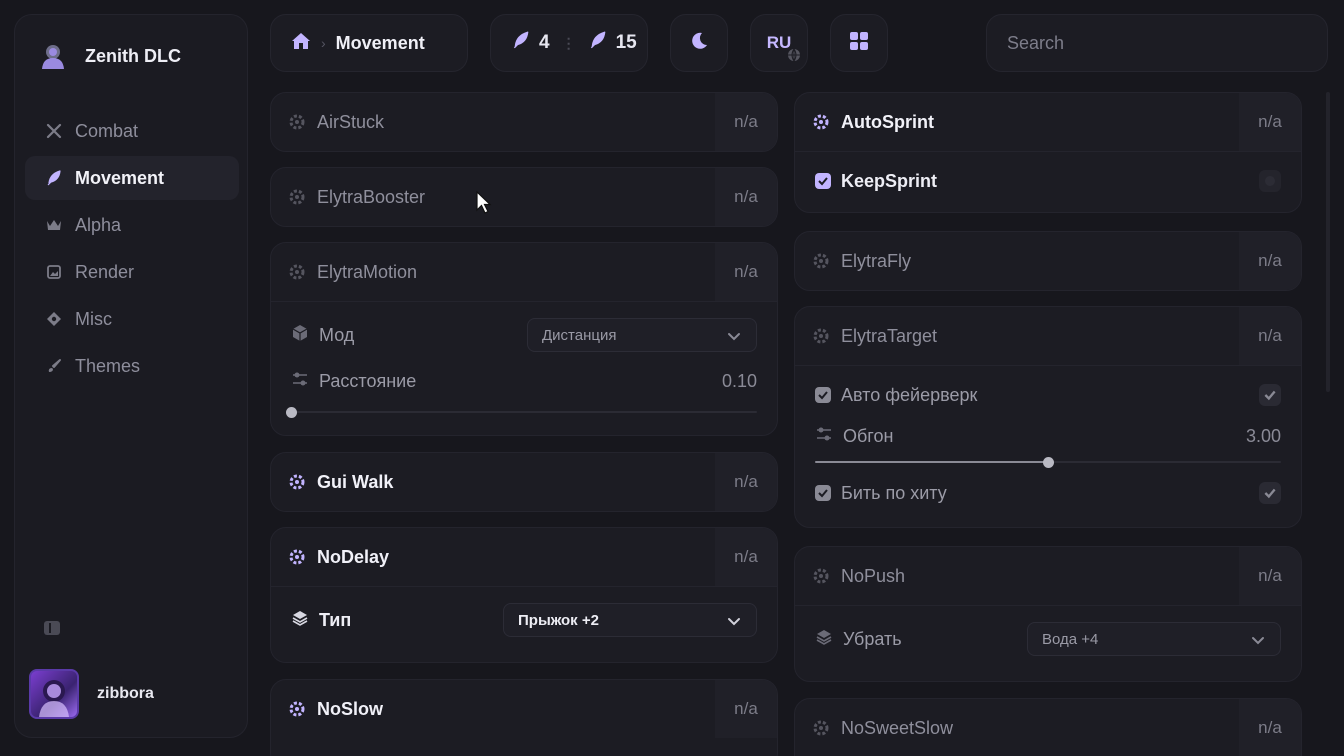  I want to click on sidebar-item-alpha: Alpha, so click(132, 225).